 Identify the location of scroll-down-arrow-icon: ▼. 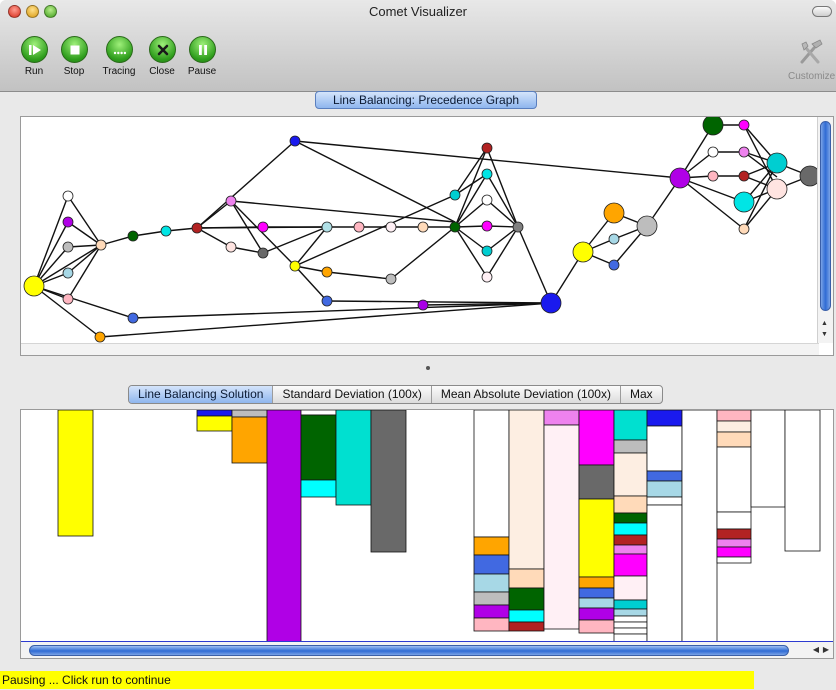
(824, 335).